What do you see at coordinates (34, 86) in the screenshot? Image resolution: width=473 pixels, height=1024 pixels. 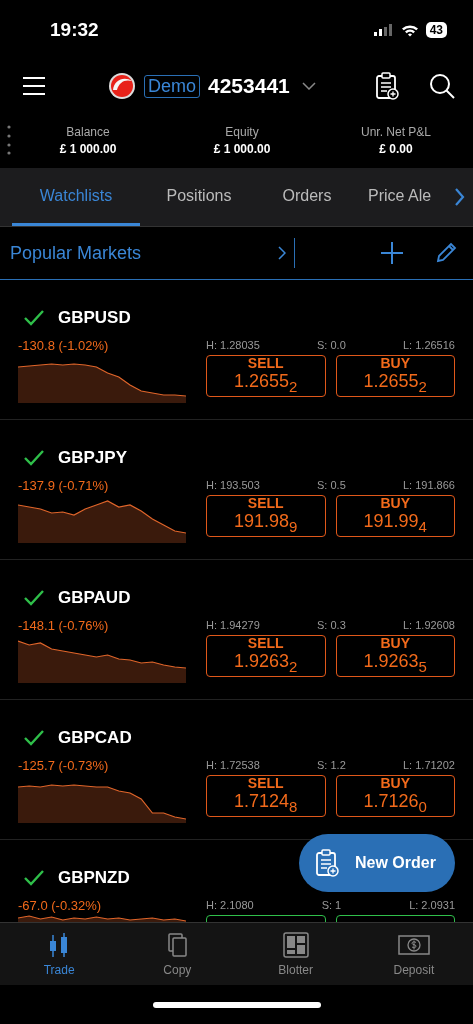 I see `menu-icon` at bounding box center [34, 86].